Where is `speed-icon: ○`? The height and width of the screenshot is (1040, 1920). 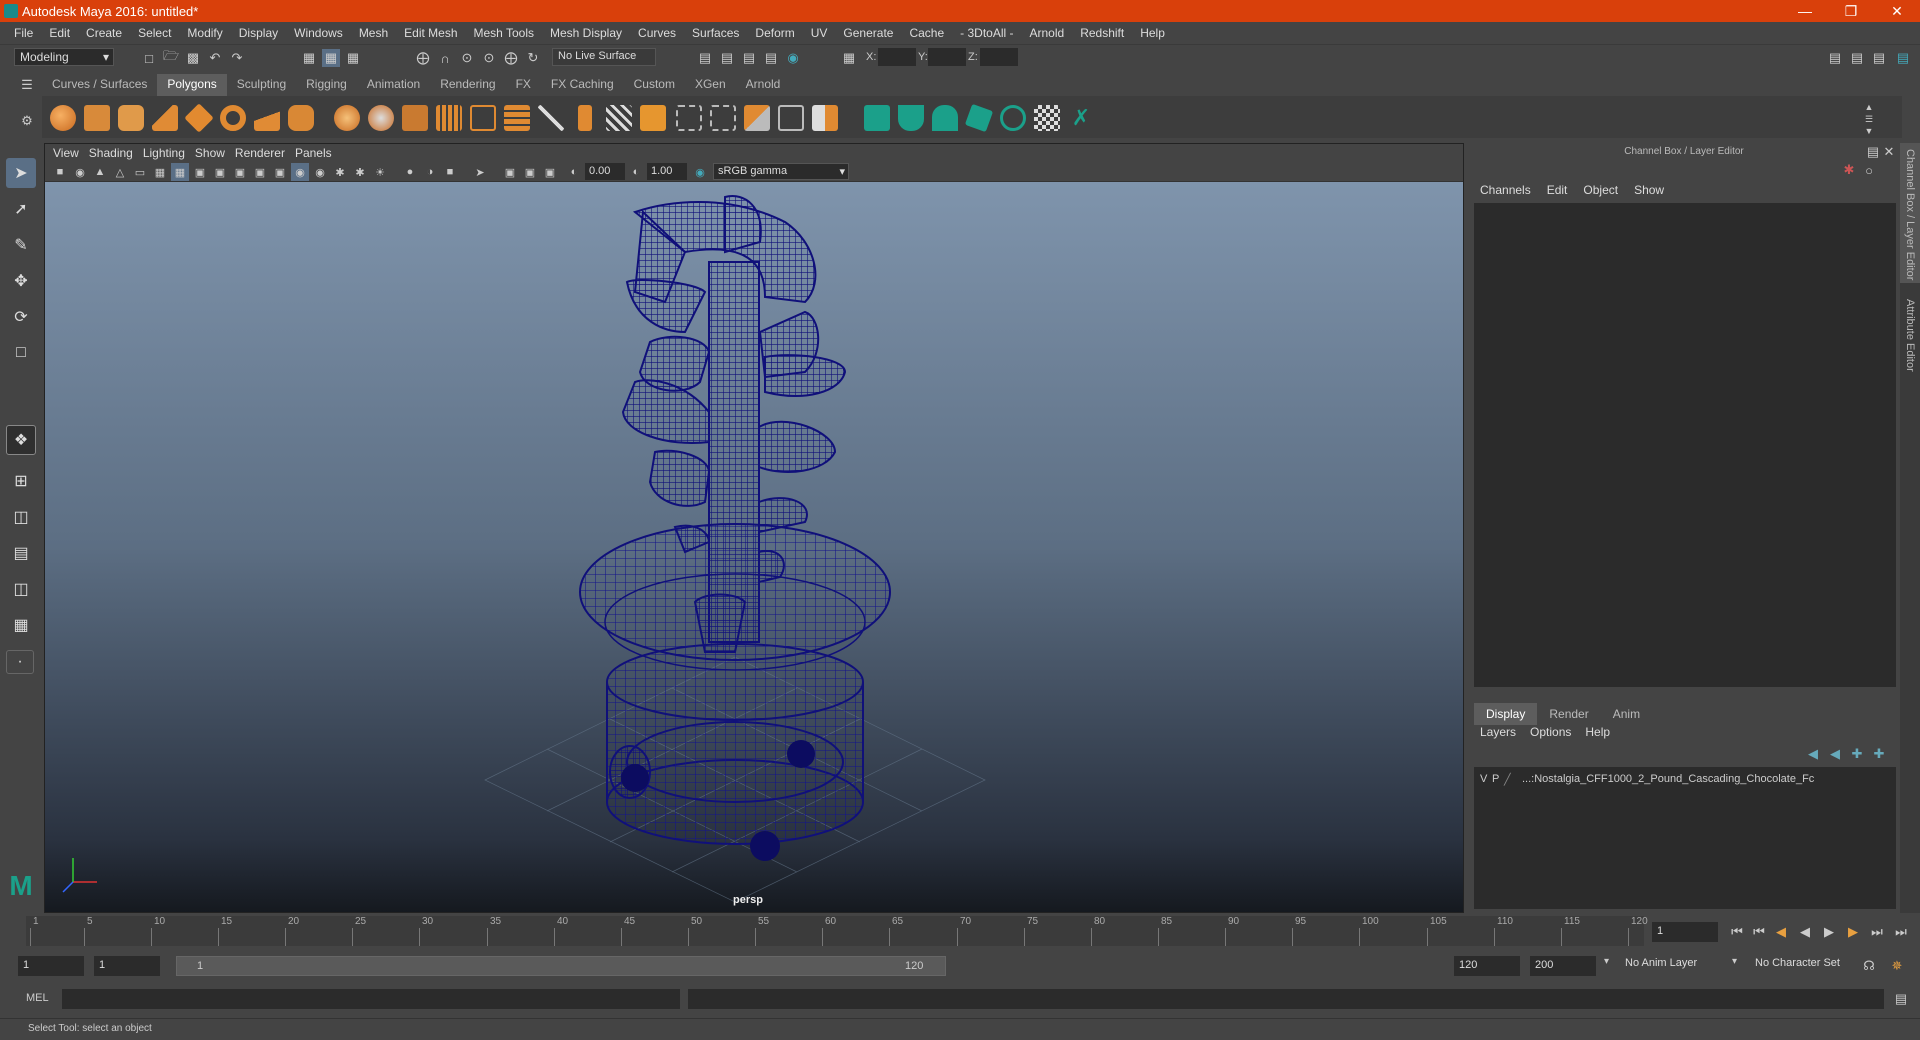
speed-icon: ○ is located at coordinates (1869, 170).